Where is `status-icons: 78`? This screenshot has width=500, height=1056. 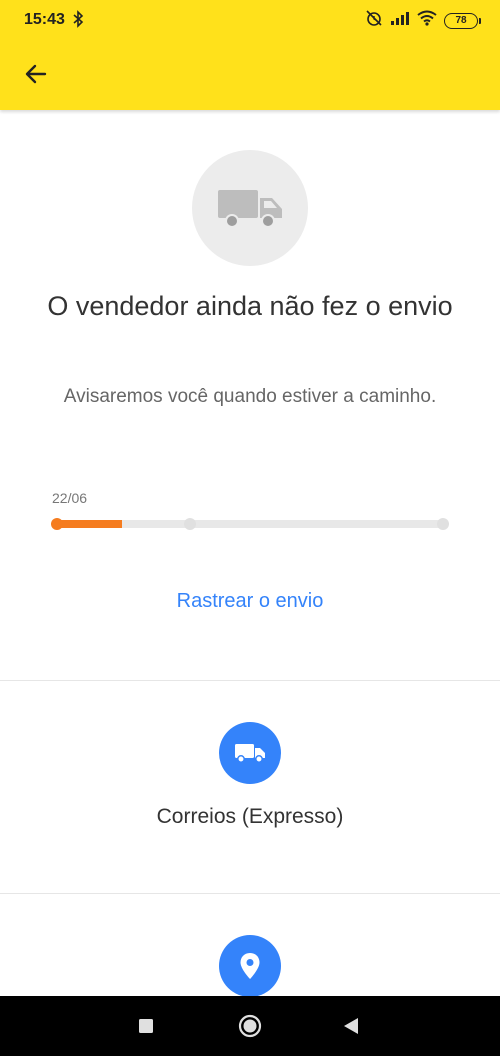 status-icons: 78 is located at coordinates (423, 20).